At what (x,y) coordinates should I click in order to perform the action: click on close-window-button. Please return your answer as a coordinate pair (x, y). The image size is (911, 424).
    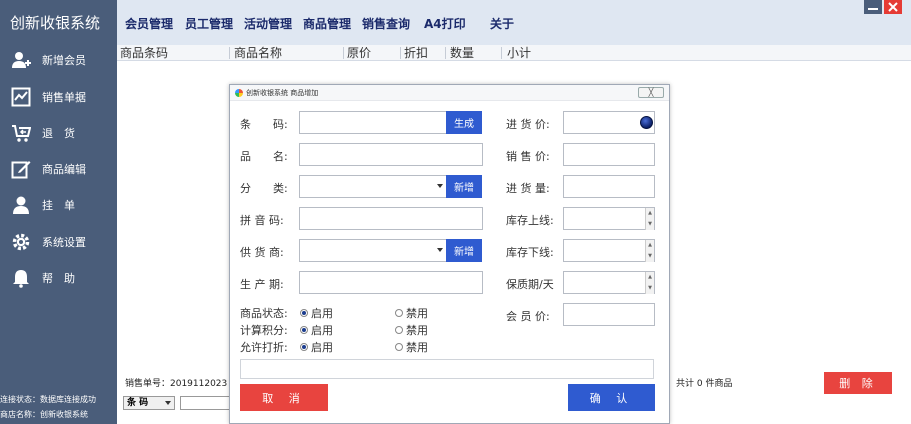
    Looking at the image, I should click on (893, 7).